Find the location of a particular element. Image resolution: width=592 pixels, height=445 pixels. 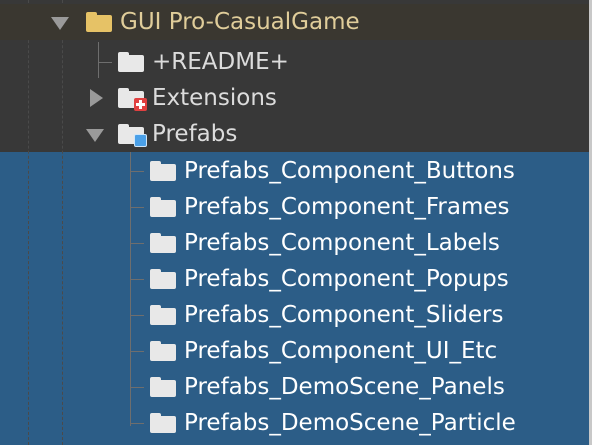

folder-plugin-icon is located at coordinates (132, 99).